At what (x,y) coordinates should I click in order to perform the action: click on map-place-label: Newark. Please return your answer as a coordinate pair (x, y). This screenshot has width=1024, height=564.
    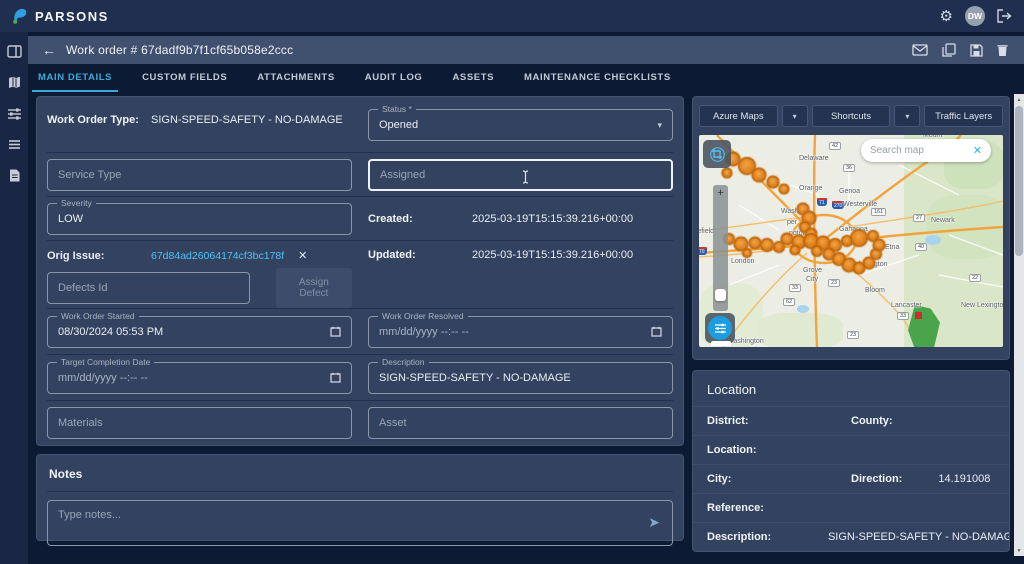
    Looking at the image, I should click on (943, 220).